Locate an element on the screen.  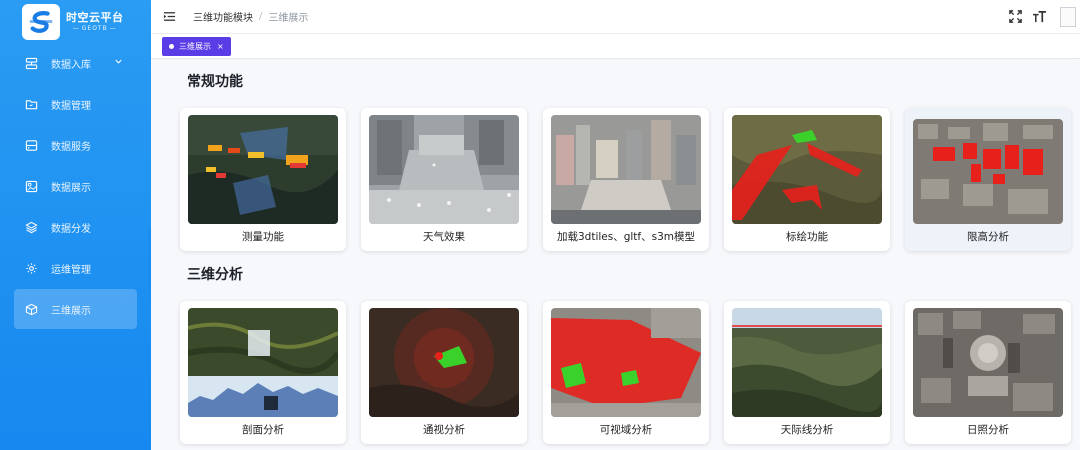
close-icon: × is located at coordinates (220, 46).